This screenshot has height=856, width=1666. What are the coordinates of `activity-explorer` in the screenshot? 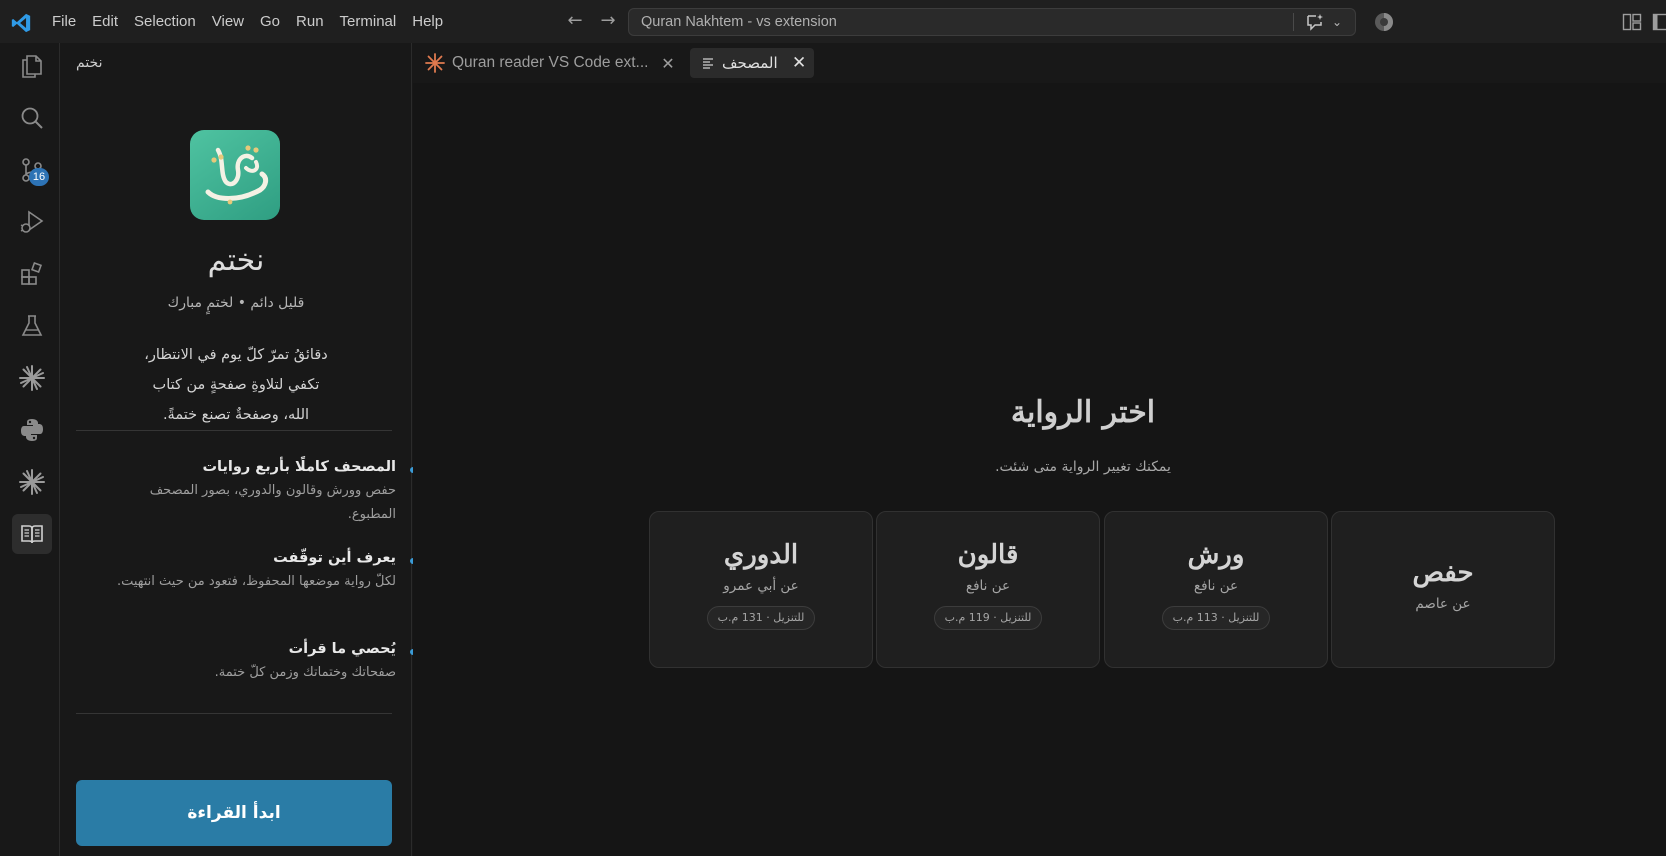 It's located at (32, 66).